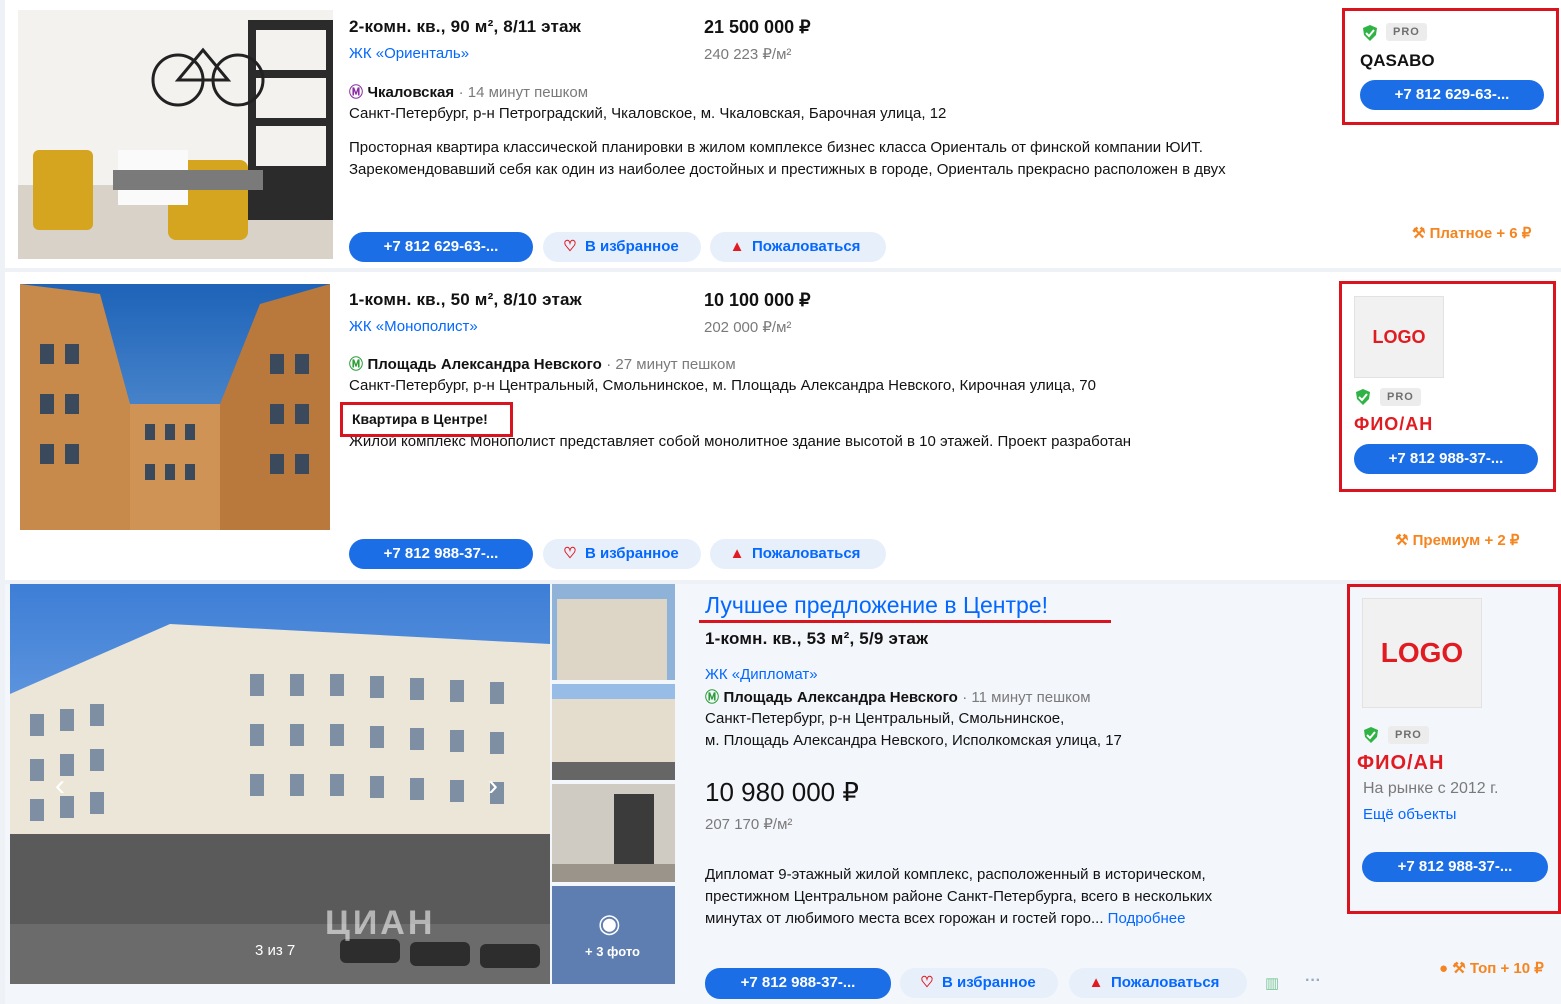  I want to click on paid-status: ⚒ Платное + 6 ₽, so click(1471, 233).